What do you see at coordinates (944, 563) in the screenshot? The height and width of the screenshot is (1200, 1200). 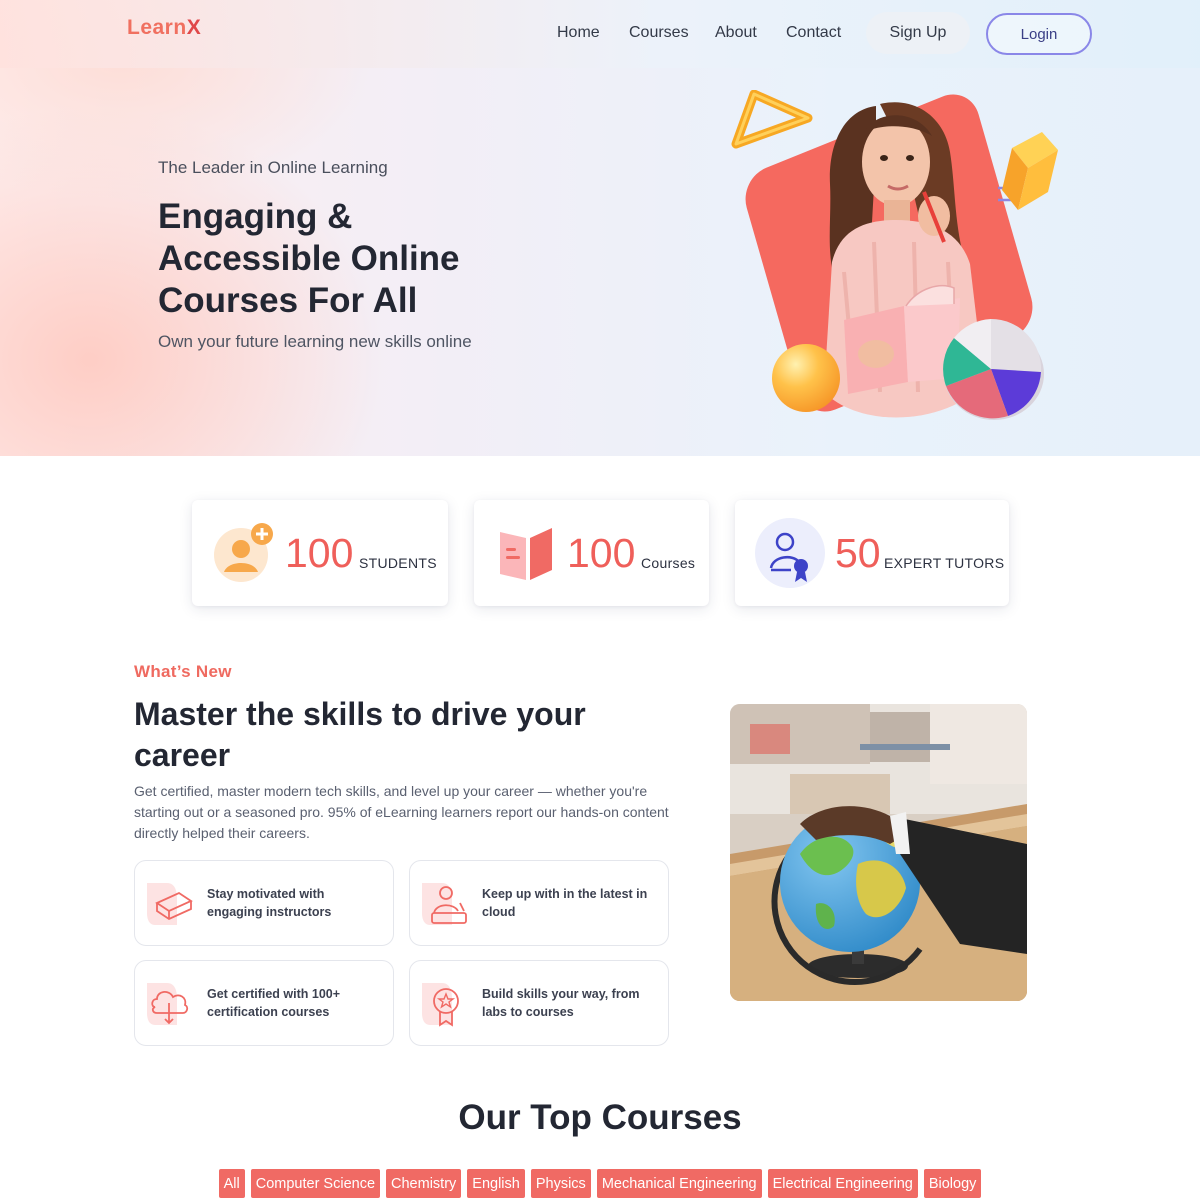 I see `stat-tutors-label: EXPERT TUTORS` at bounding box center [944, 563].